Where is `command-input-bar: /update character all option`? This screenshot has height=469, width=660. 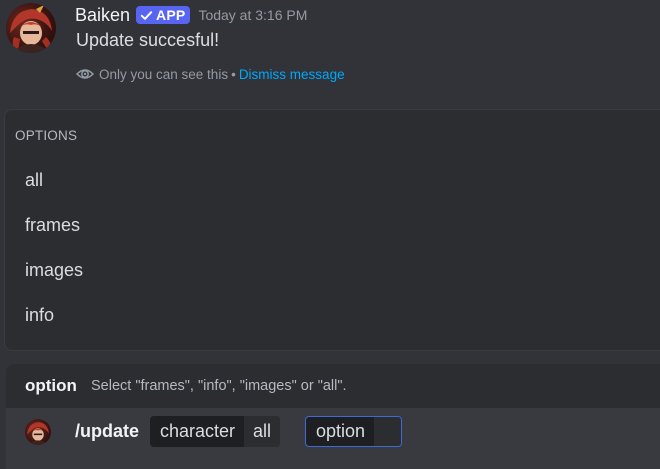 command-input-bar: /update character all option is located at coordinates (333, 438).